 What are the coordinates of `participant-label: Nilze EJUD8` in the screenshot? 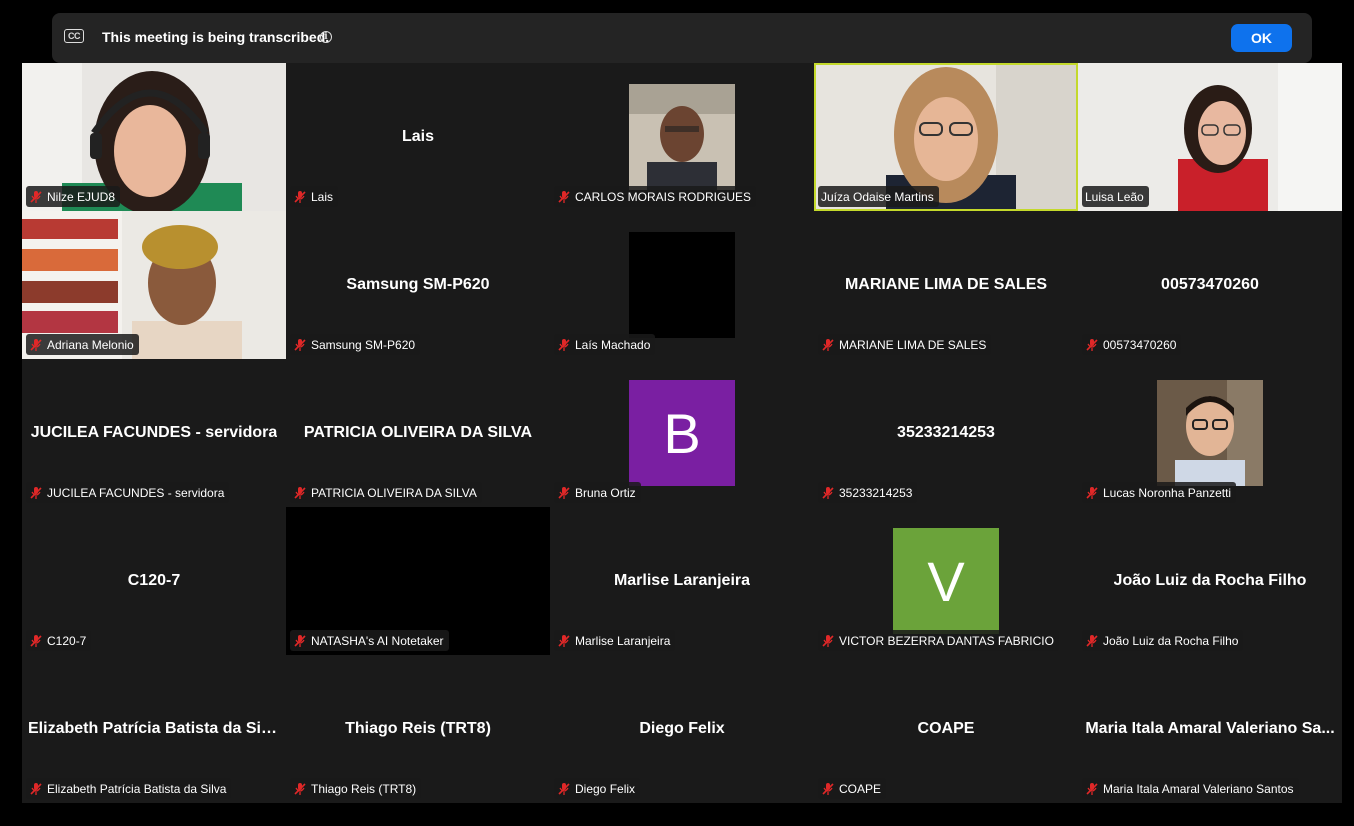 It's located at (73, 196).